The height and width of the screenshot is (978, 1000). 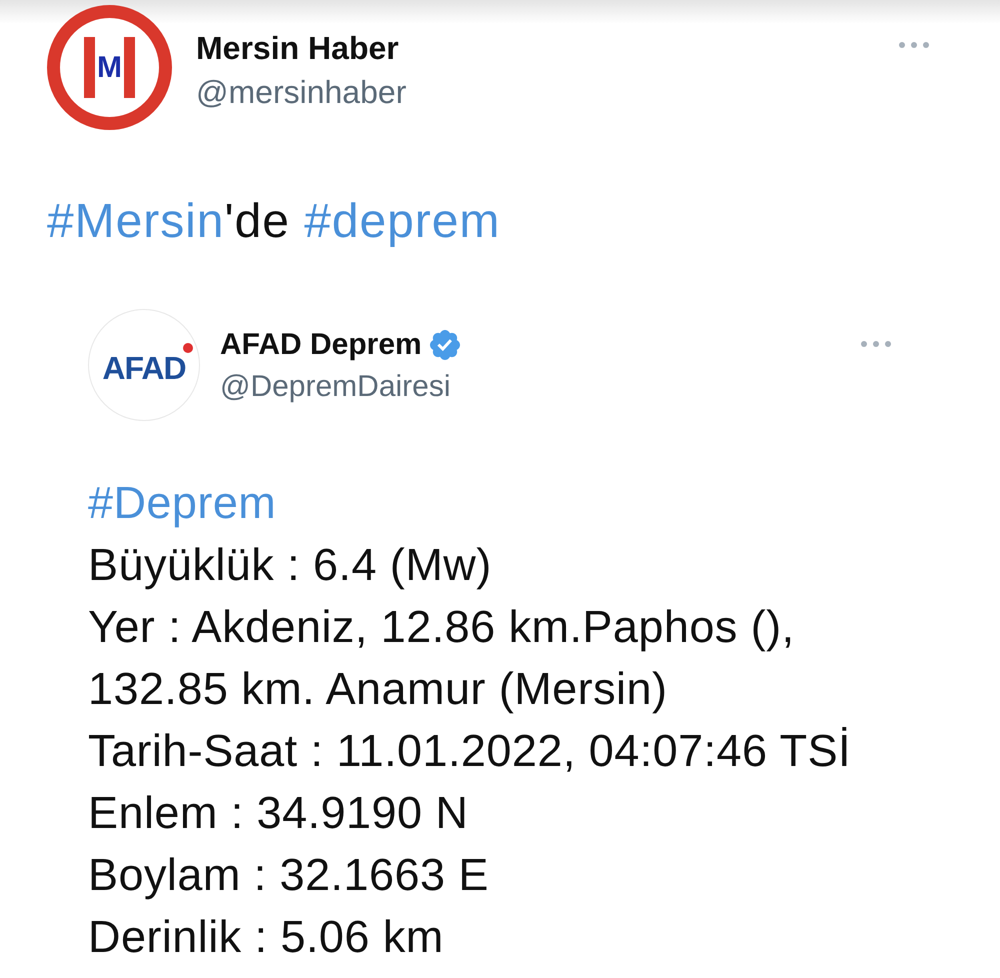 I want to click on tweet-line: Boylam : 32.1663 E, so click(x=289, y=875).